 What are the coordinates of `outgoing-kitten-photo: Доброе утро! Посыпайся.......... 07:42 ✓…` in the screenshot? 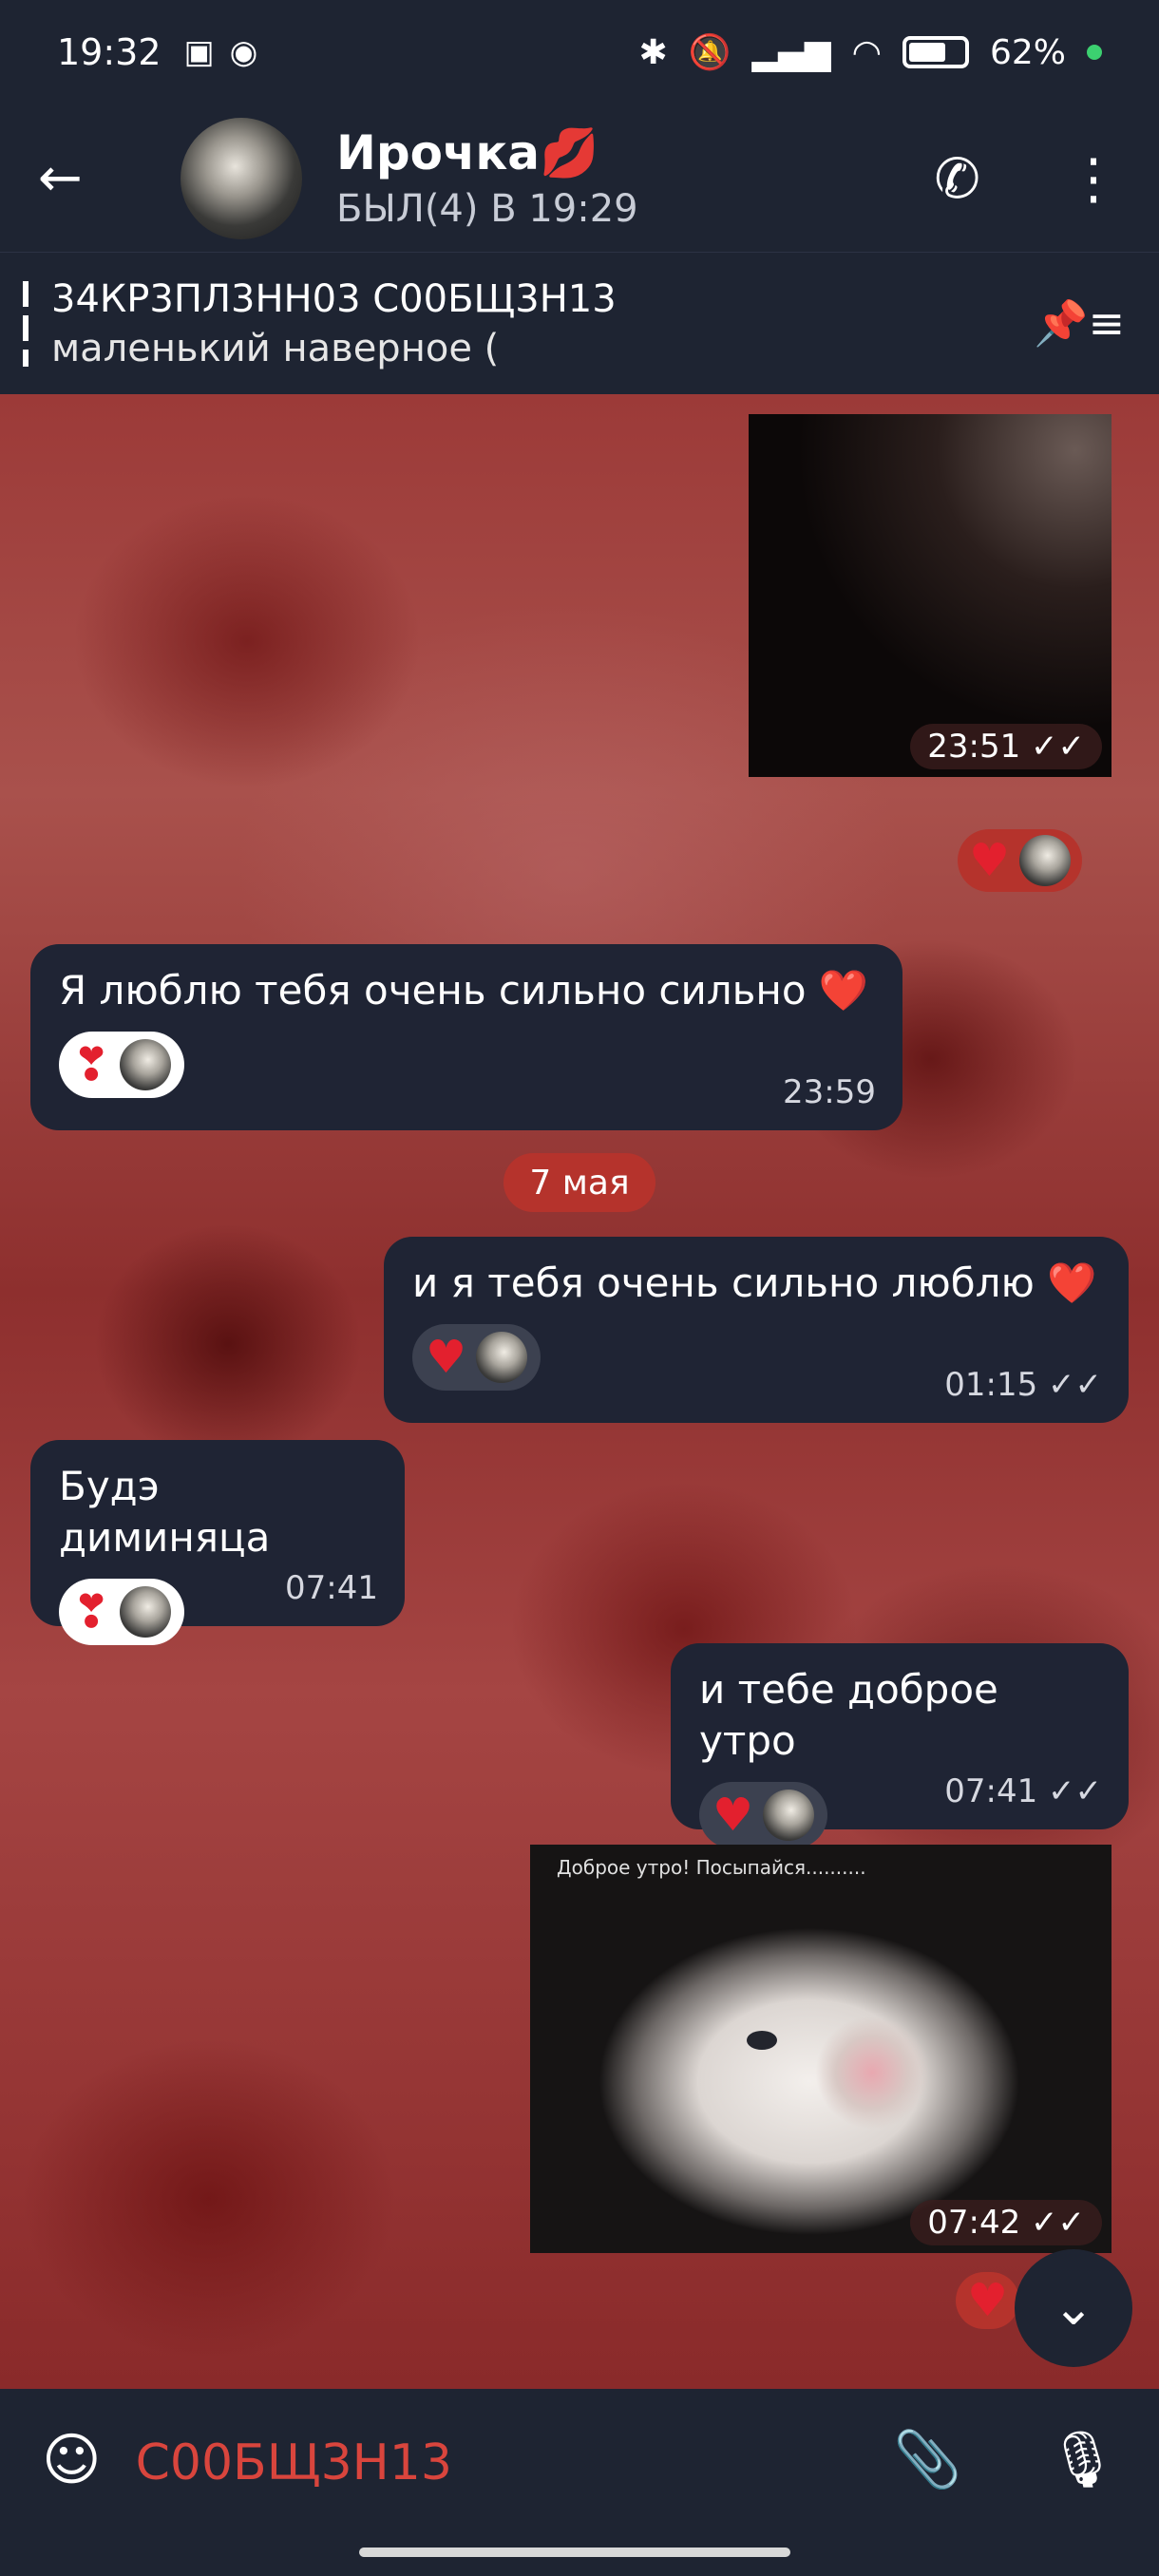 It's located at (821, 2049).